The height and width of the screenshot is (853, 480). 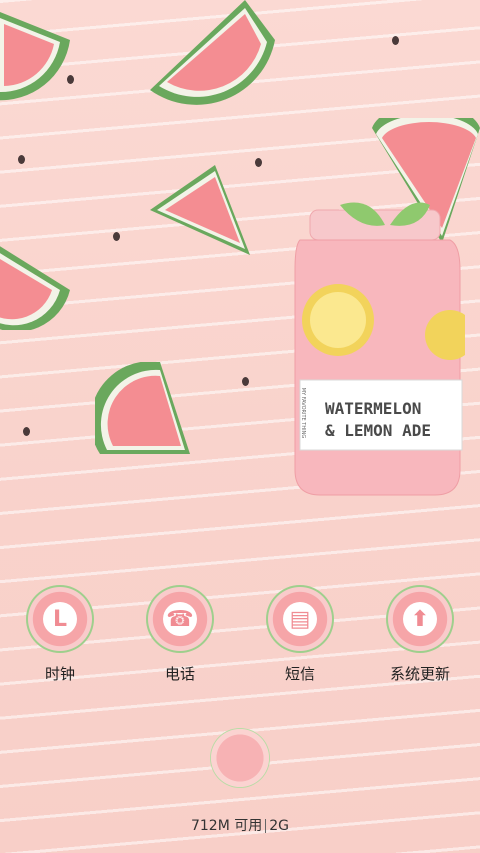 I want to click on app-messages: ▤ 短信, so click(x=300, y=634).